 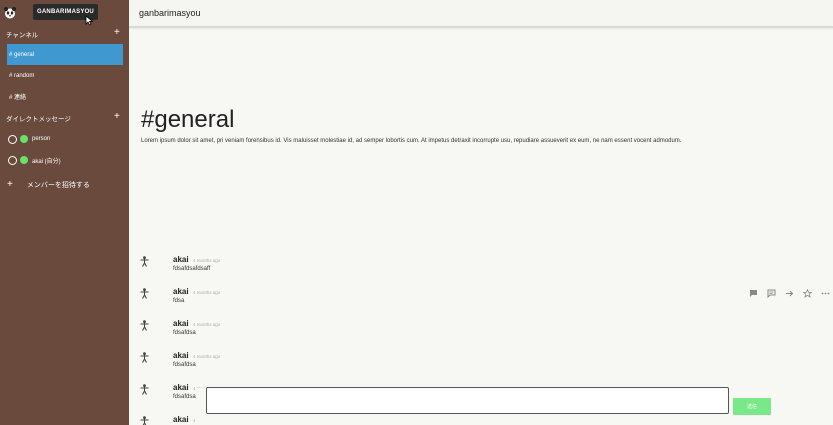 What do you see at coordinates (41, 139) in the screenshot?
I see `dm-label: person` at bounding box center [41, 139].